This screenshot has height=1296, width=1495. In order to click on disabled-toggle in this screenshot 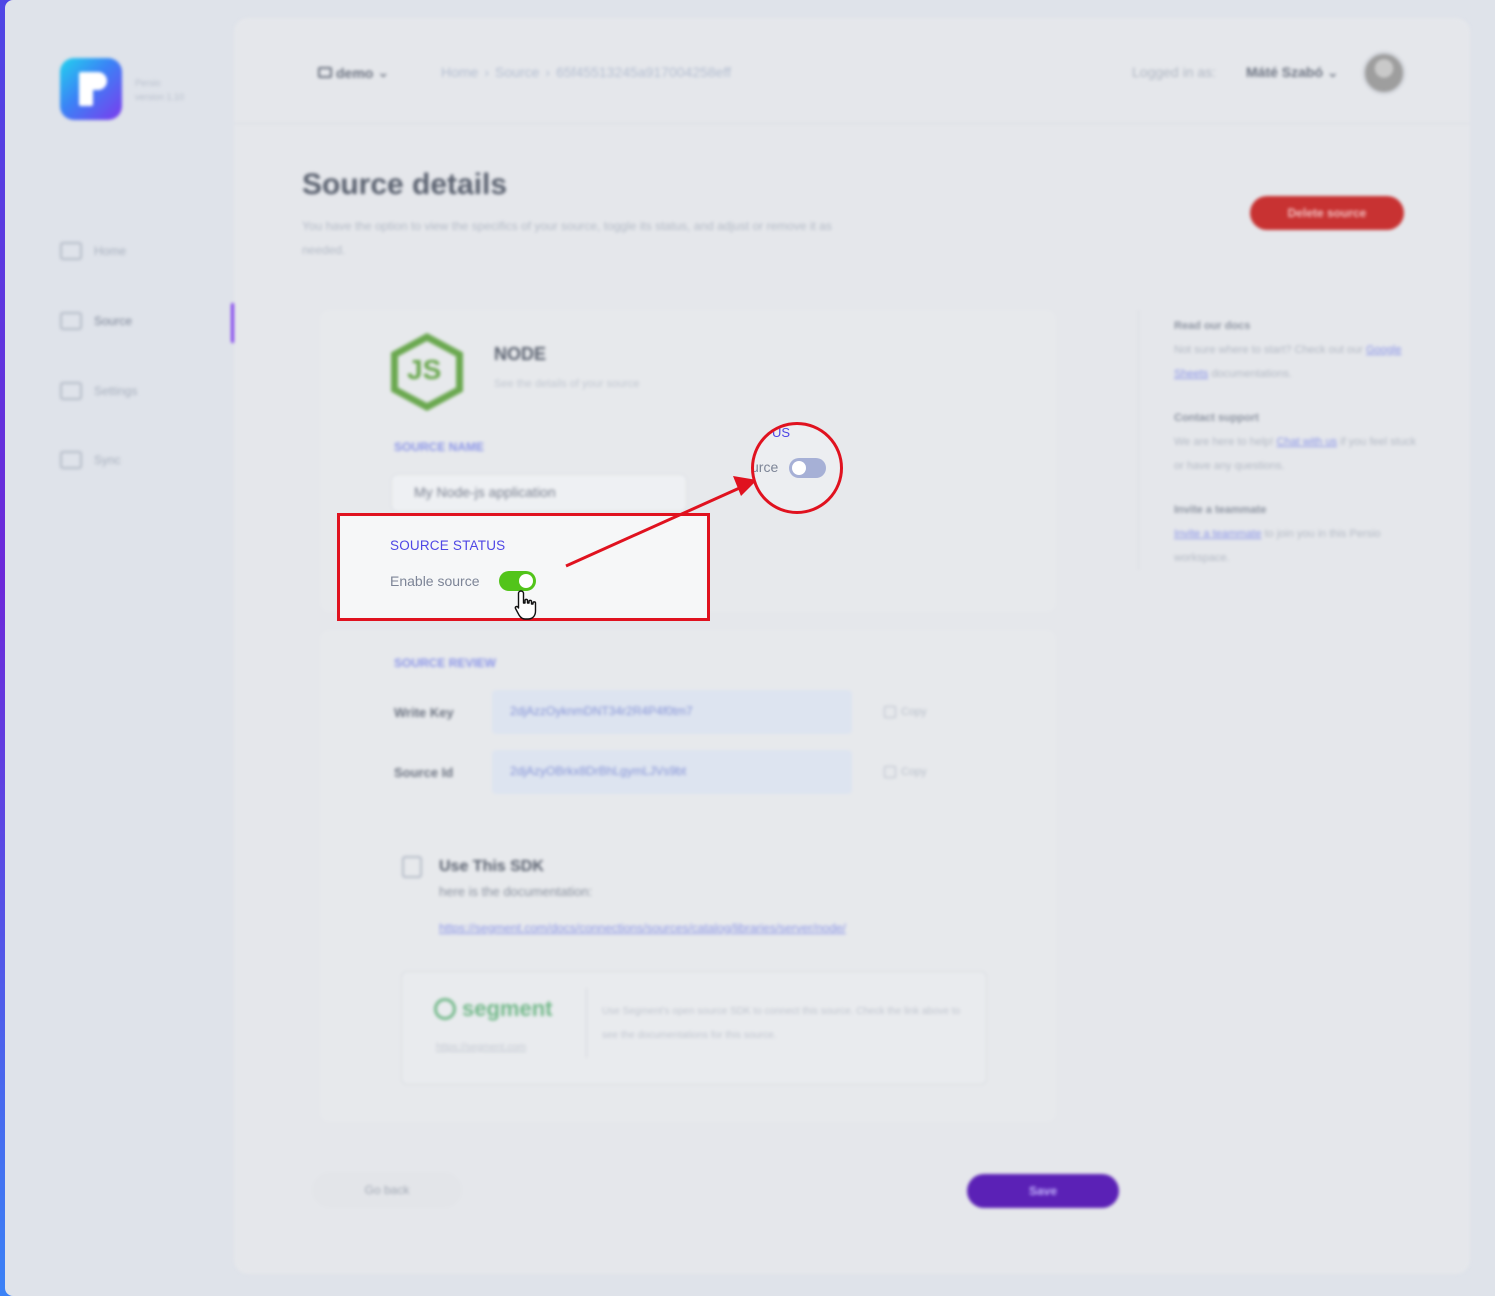, I will do `click(807, 468)`.